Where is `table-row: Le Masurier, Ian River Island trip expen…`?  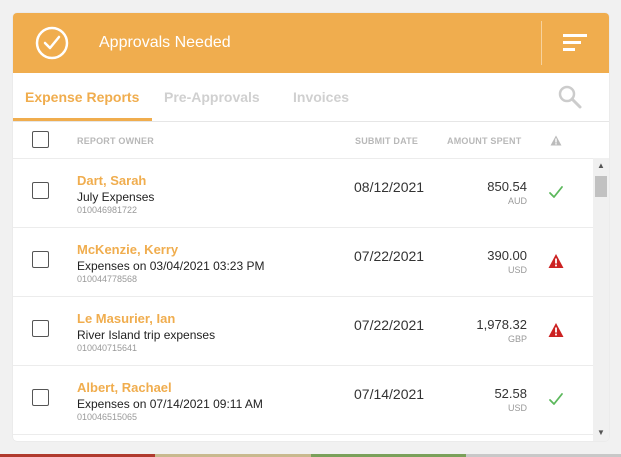 table-row: Le Masurier, Ian River Island trip expen… is located at coordinates (303, 331).